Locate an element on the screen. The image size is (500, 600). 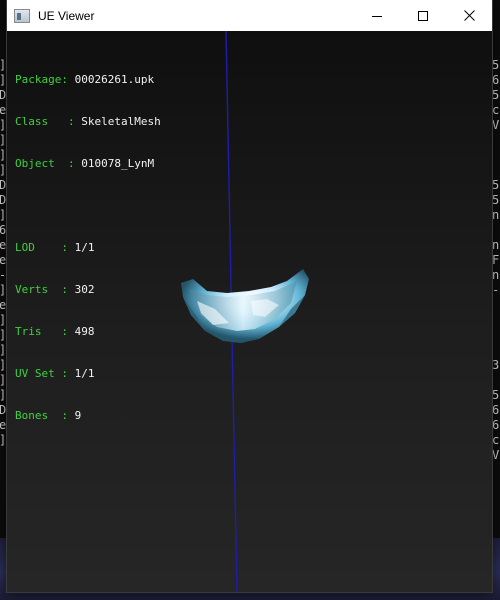
lod-value: 1/1 is located at coordinates (84, 247).